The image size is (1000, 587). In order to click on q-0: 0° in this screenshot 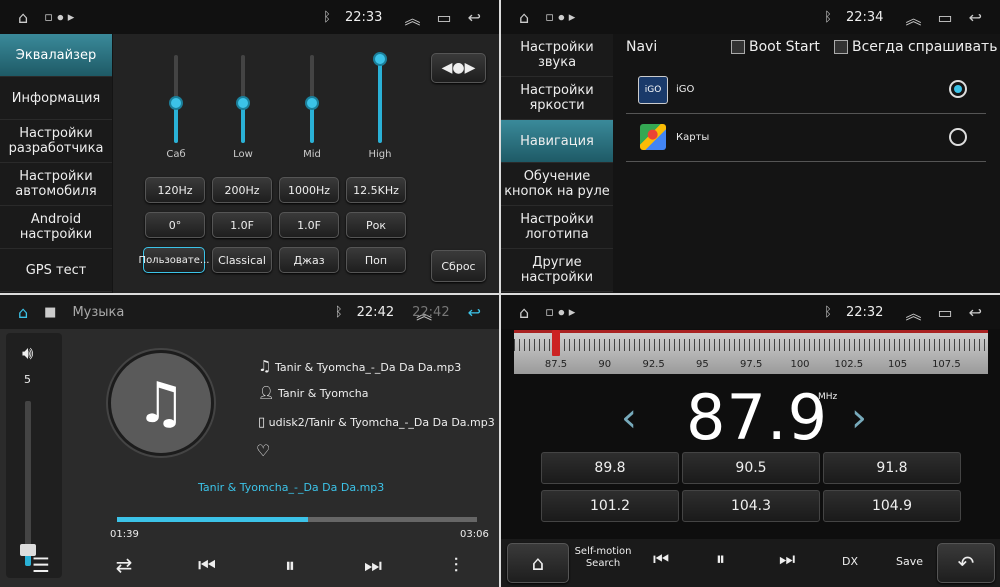, I will do `click(175, 225)`.